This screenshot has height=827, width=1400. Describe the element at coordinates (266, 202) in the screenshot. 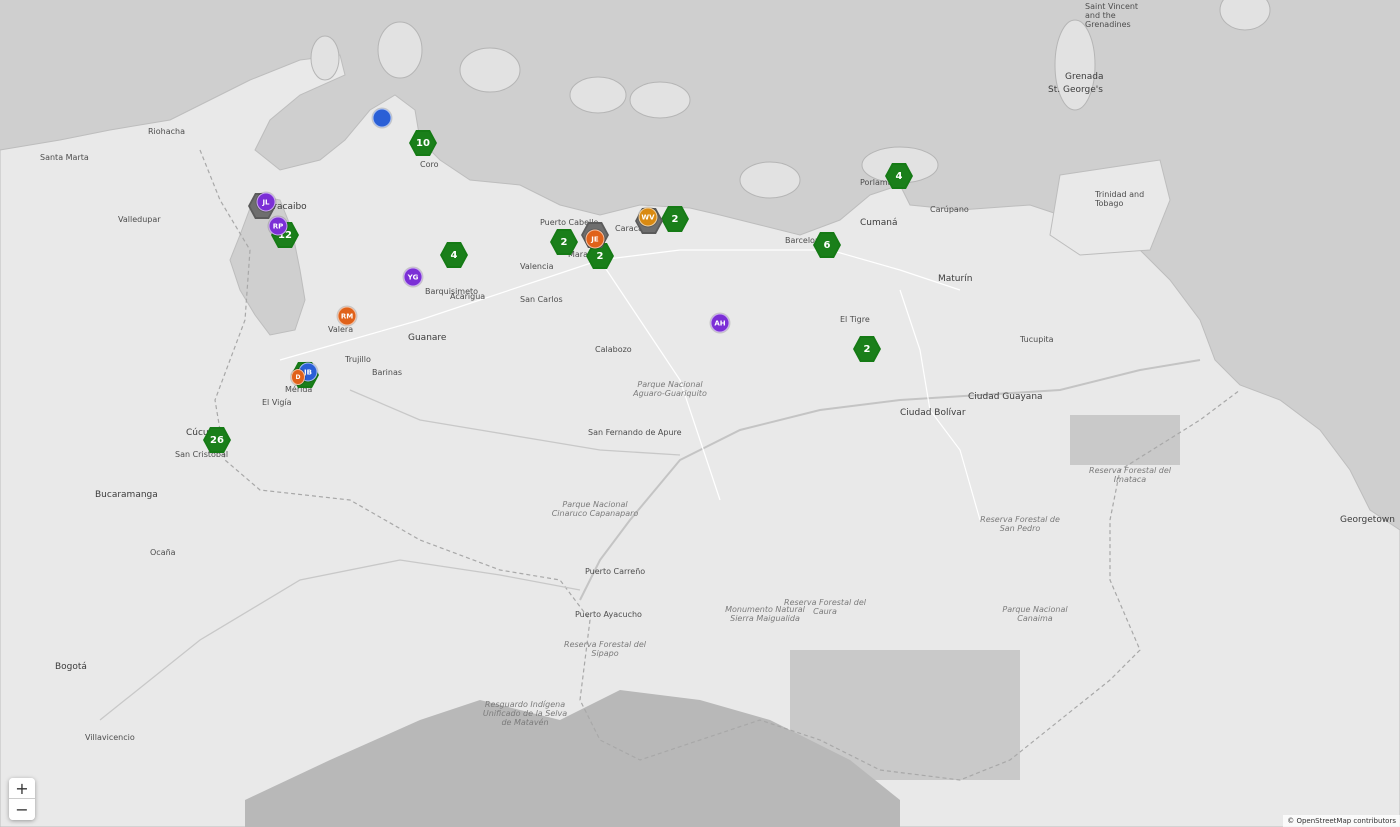

I see `person-avatar: JL` at that location.